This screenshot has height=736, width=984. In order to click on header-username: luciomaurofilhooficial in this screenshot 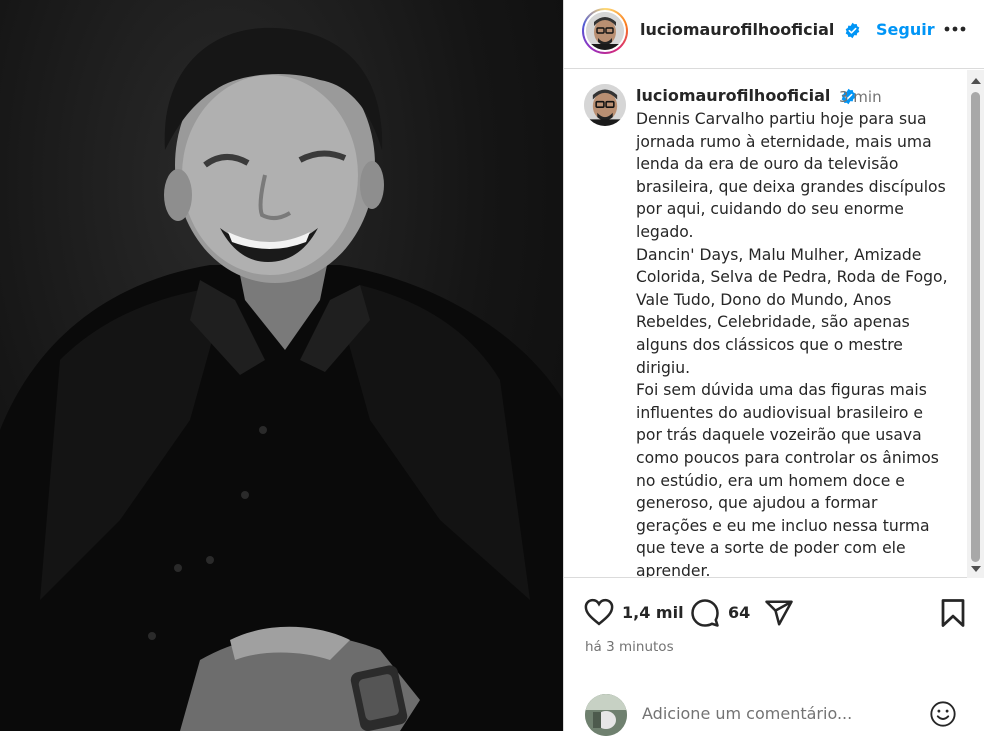, I will do `click(750, 29)`.